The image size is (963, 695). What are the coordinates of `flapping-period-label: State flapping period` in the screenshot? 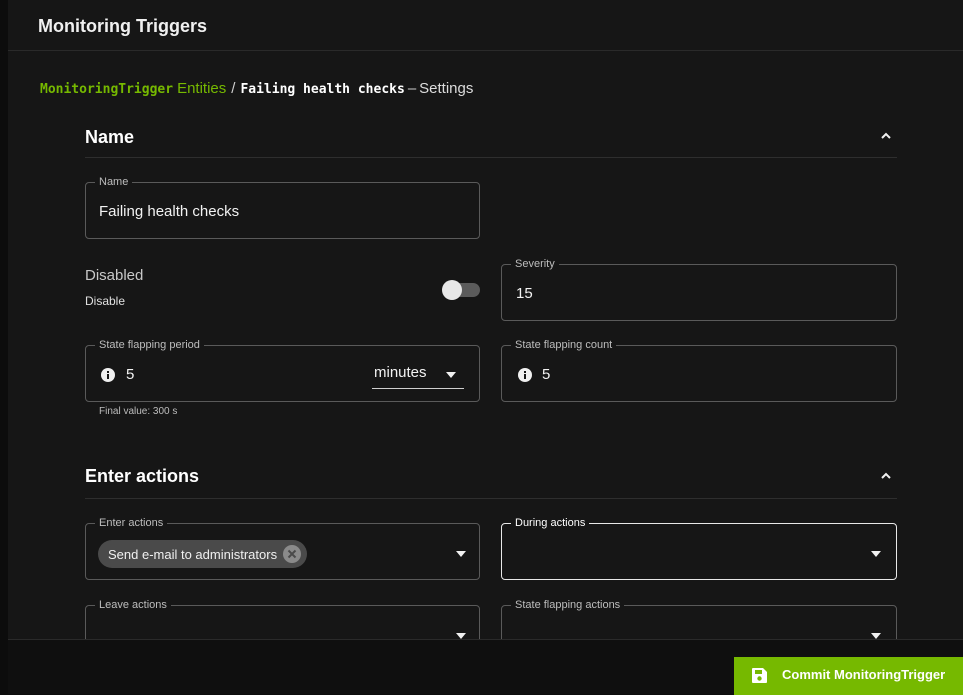 It's located at (149, 345).